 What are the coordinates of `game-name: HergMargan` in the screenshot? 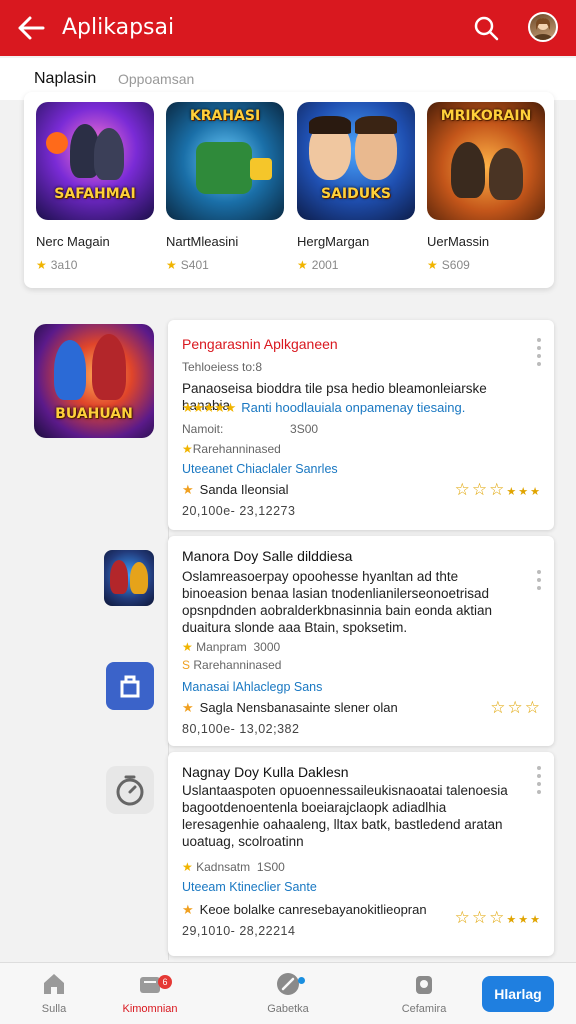 It's located at (333, 241).